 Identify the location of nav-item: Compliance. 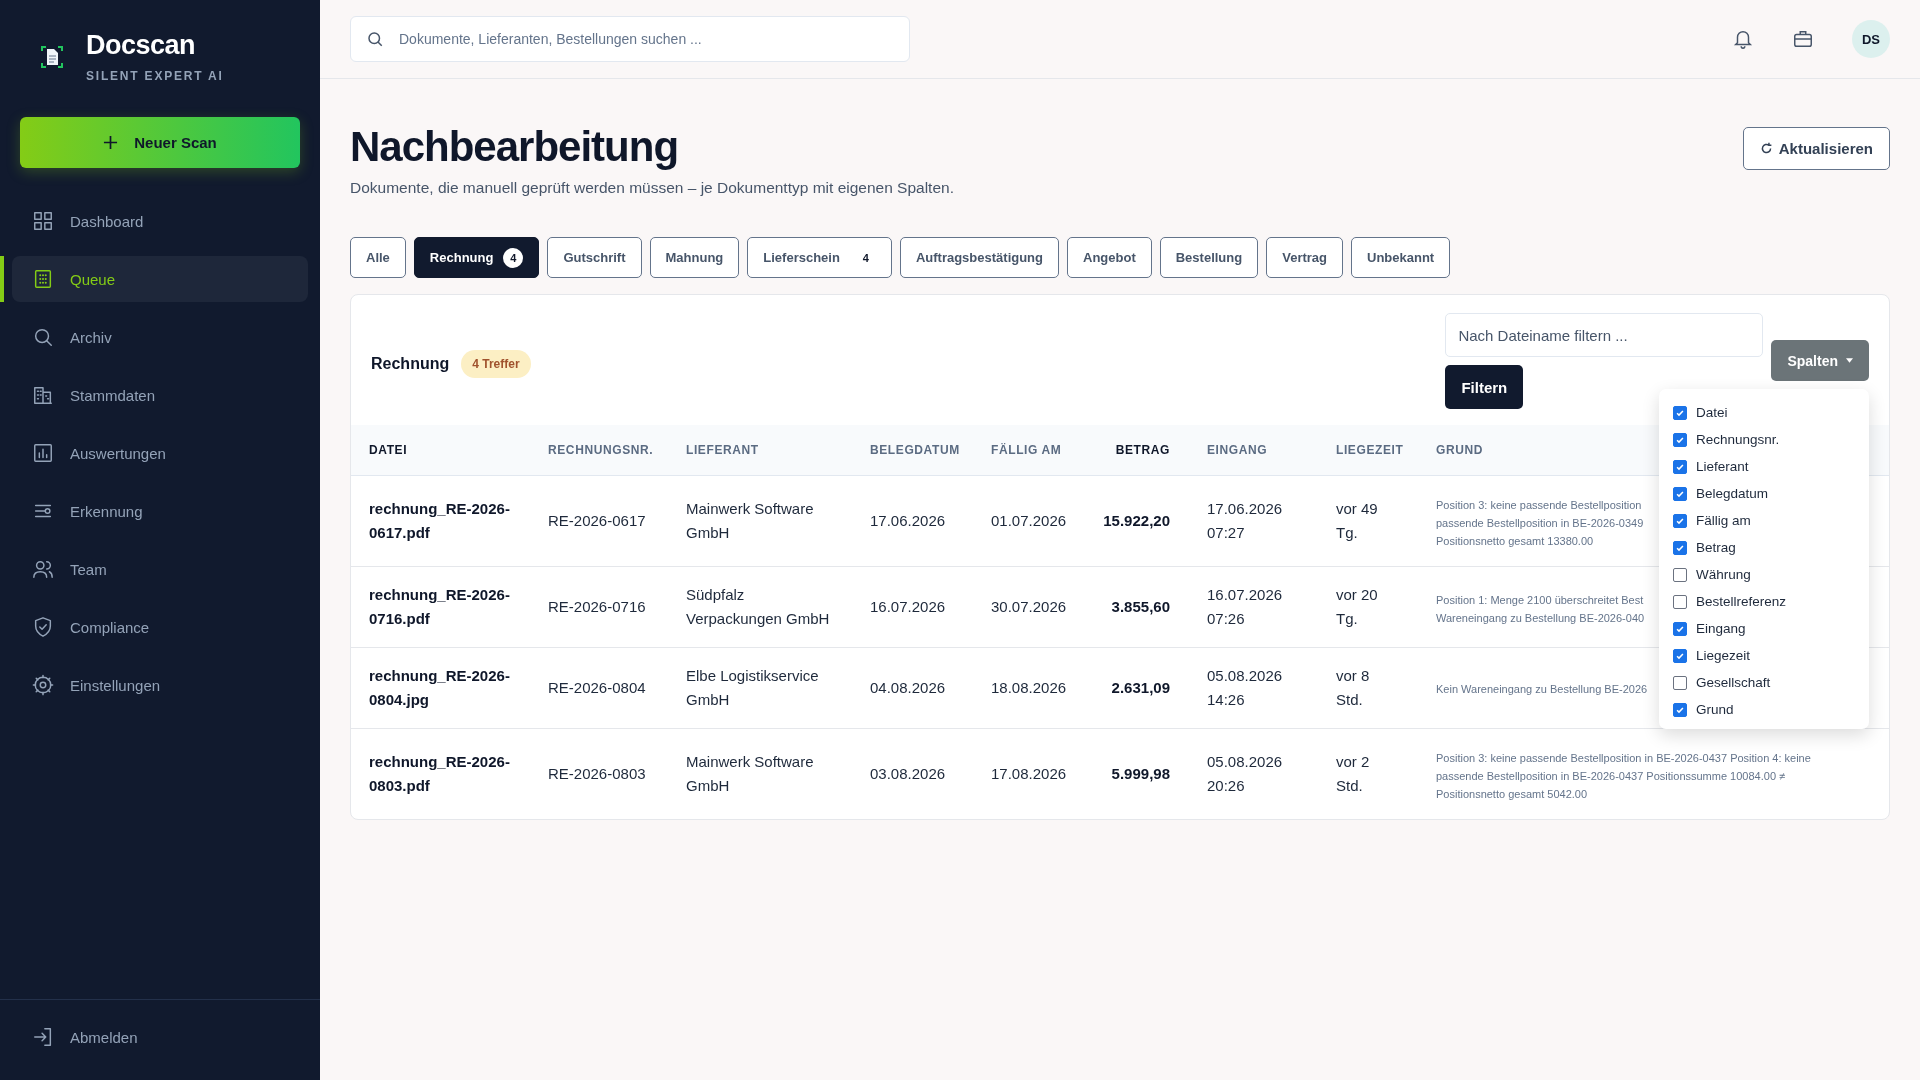
(160, 627).